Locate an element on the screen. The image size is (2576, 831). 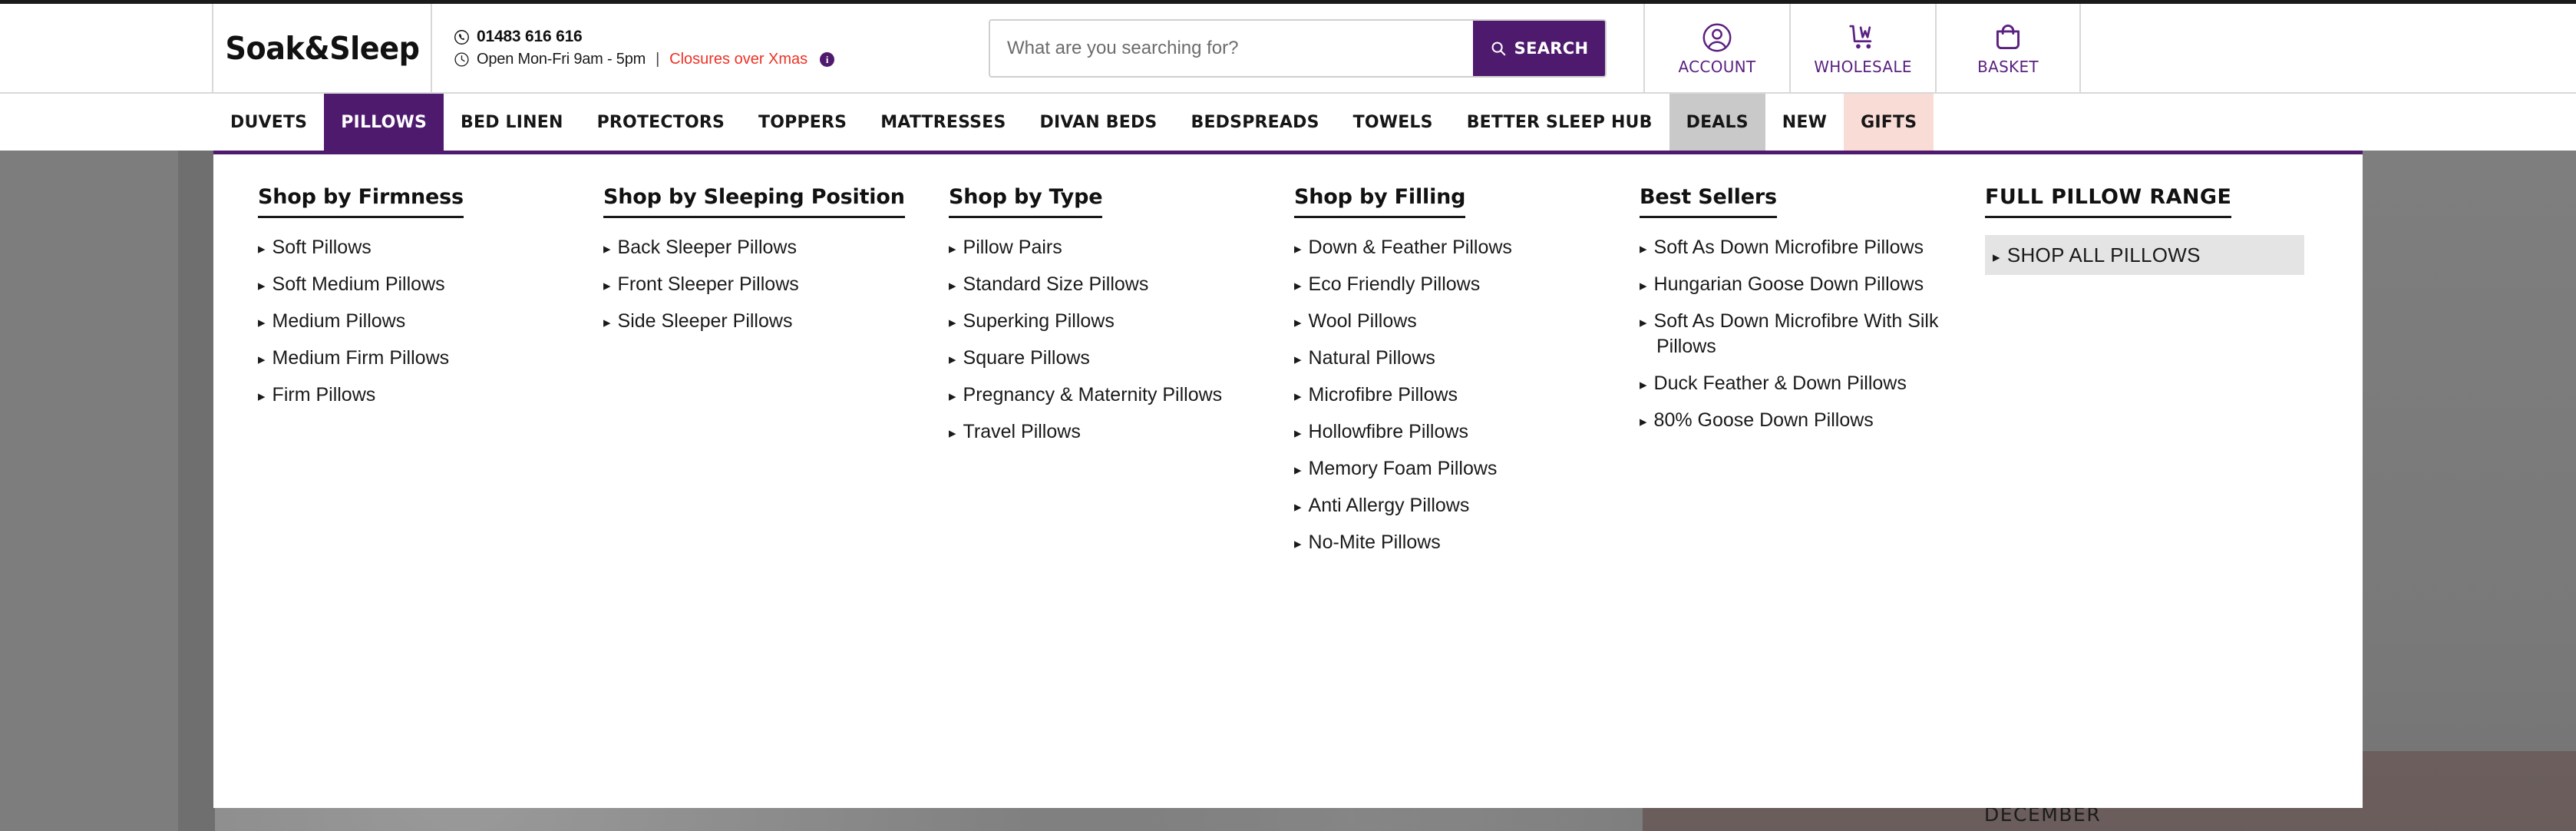
link-80-percent-goose-down-pillows: 80% Goose Down Pillows is located at coordinates (1803, 420).